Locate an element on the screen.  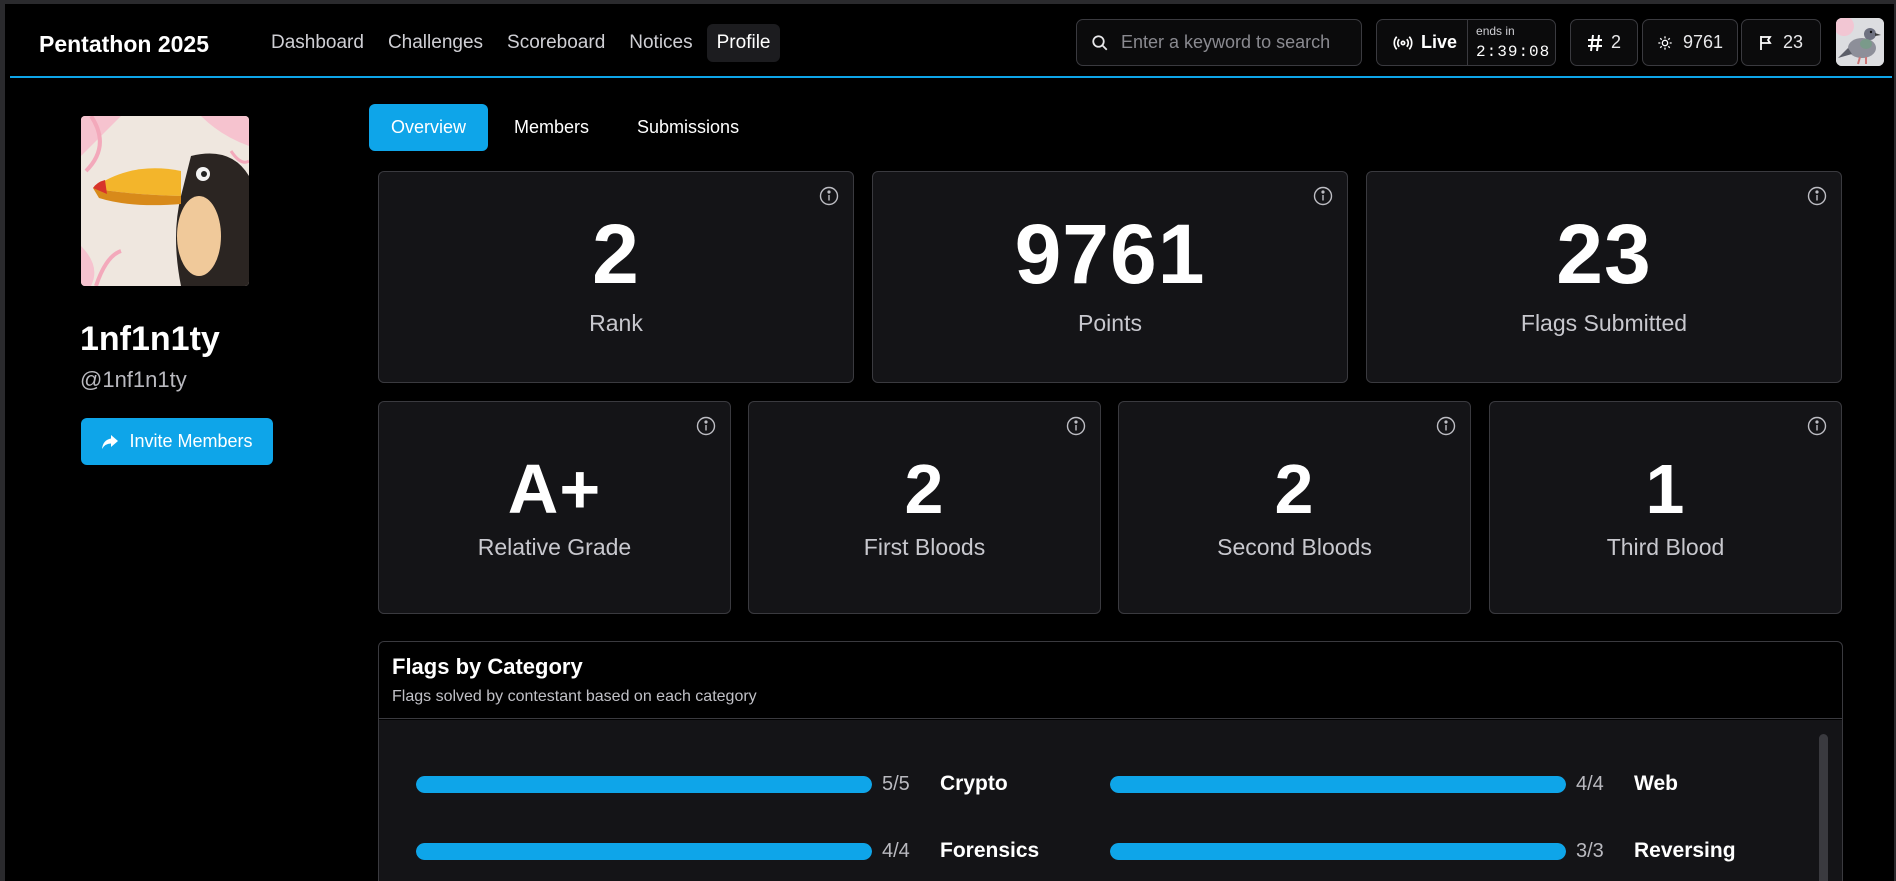
stat-value: A+ is located at coordinates (554, 489).